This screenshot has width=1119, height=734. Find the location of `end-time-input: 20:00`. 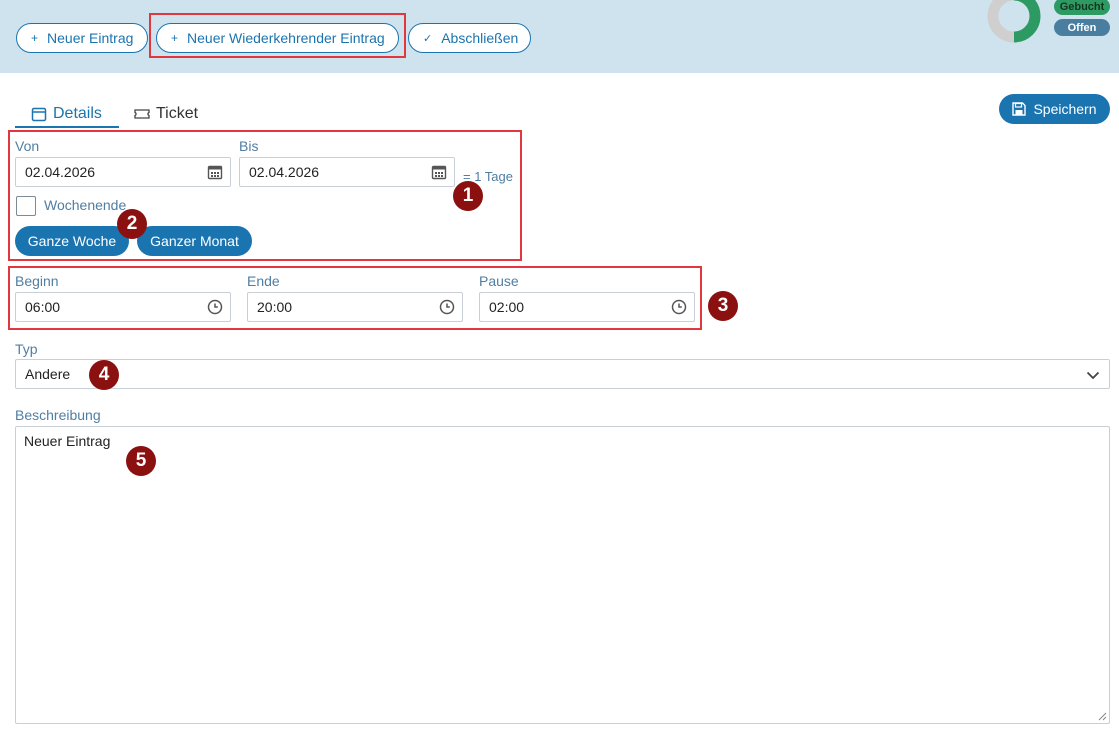

end-time-input: 20:00 is located at coordinates (355, 307).